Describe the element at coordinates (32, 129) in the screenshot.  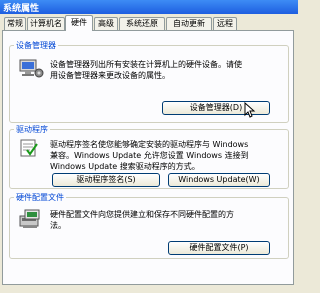
I see `drivers-group-title: 驱动程序` at that location.